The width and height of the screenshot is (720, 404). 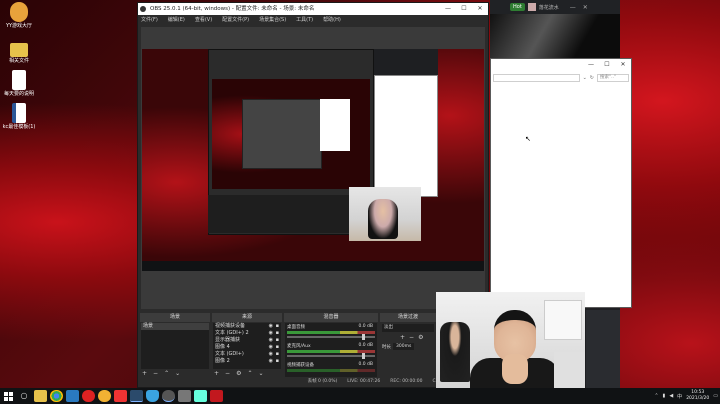 I want to click on transition-select: 淡出, so click(x=408, y=328).